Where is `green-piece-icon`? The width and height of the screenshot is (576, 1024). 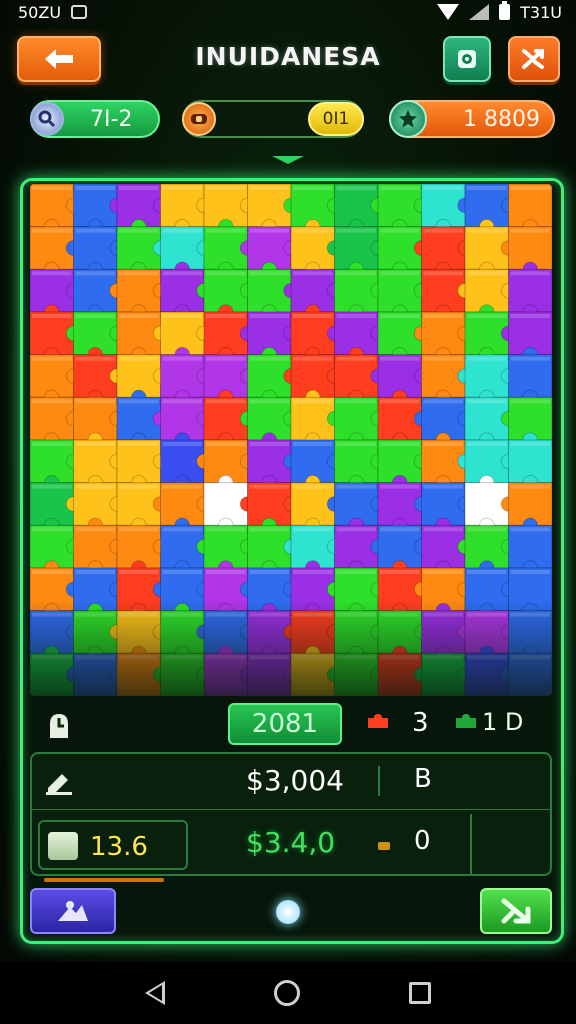
green-piece-icon is located at coordinates (466, 721).